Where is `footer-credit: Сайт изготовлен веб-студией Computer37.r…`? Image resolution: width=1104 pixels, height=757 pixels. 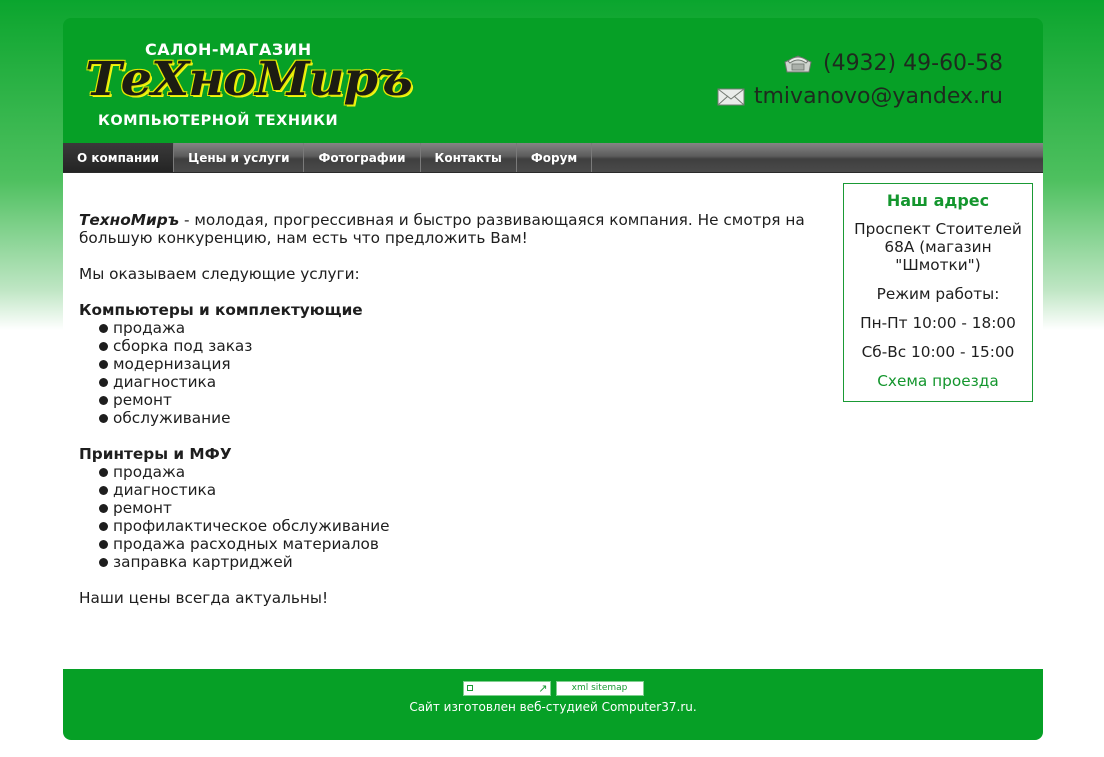 footer-credit: Сайт изготовлен веб-студией Computer37.r… is located at coordinates (553, 707).